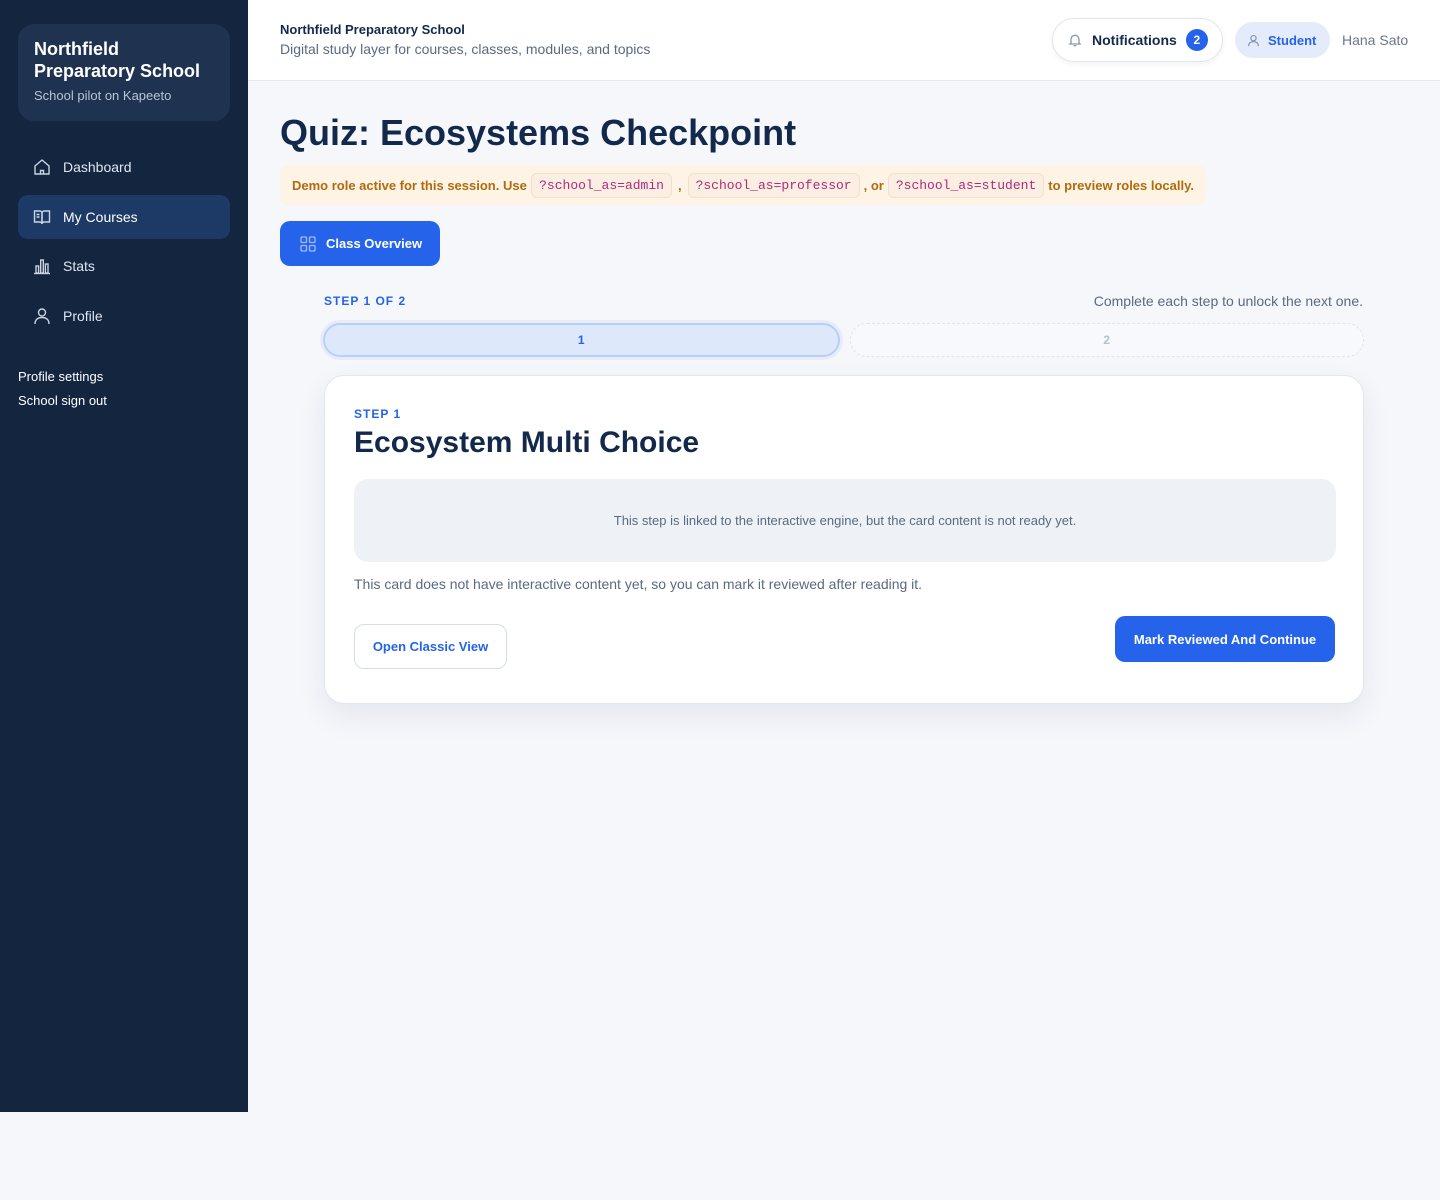 The image size is (1440, 1200). Describe the element at coordinates (1225, 639) in the screenshot. I see `mark-reviewed-button: Mark Reviewed And Continue` at that location.